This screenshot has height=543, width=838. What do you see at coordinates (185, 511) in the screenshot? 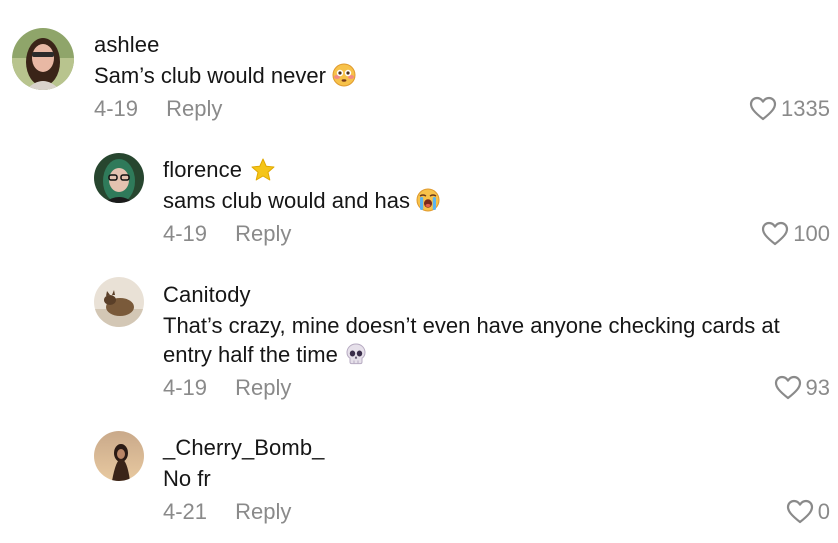
I see `comment-date: 4-21` at bounding box center [185, 511].